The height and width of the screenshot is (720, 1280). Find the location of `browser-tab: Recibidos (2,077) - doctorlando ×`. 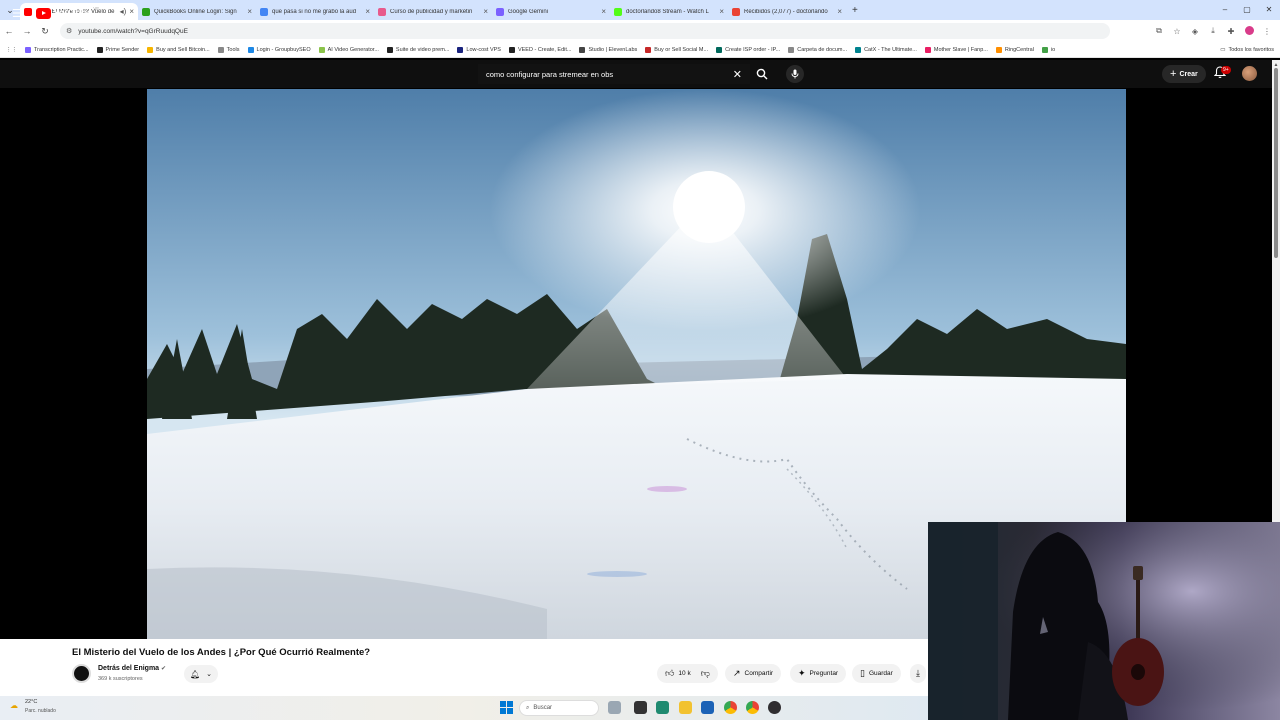

browser-tab: Recibidos (2,077) - doctorlando × is located at coordinates (787, 11).